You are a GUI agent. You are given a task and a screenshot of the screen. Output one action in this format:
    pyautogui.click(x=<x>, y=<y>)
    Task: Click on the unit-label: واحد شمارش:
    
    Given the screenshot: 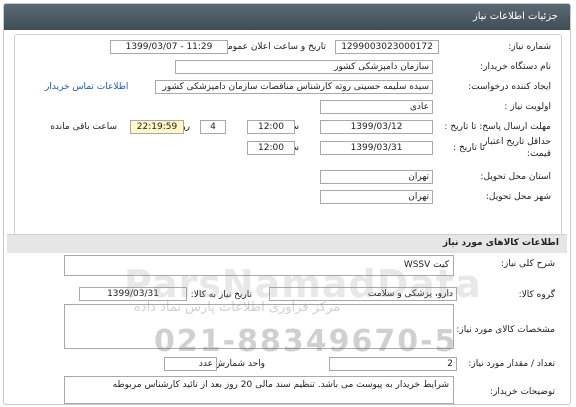 What is the action you would take?
    pyautogui.click(x=238, y=364)
    